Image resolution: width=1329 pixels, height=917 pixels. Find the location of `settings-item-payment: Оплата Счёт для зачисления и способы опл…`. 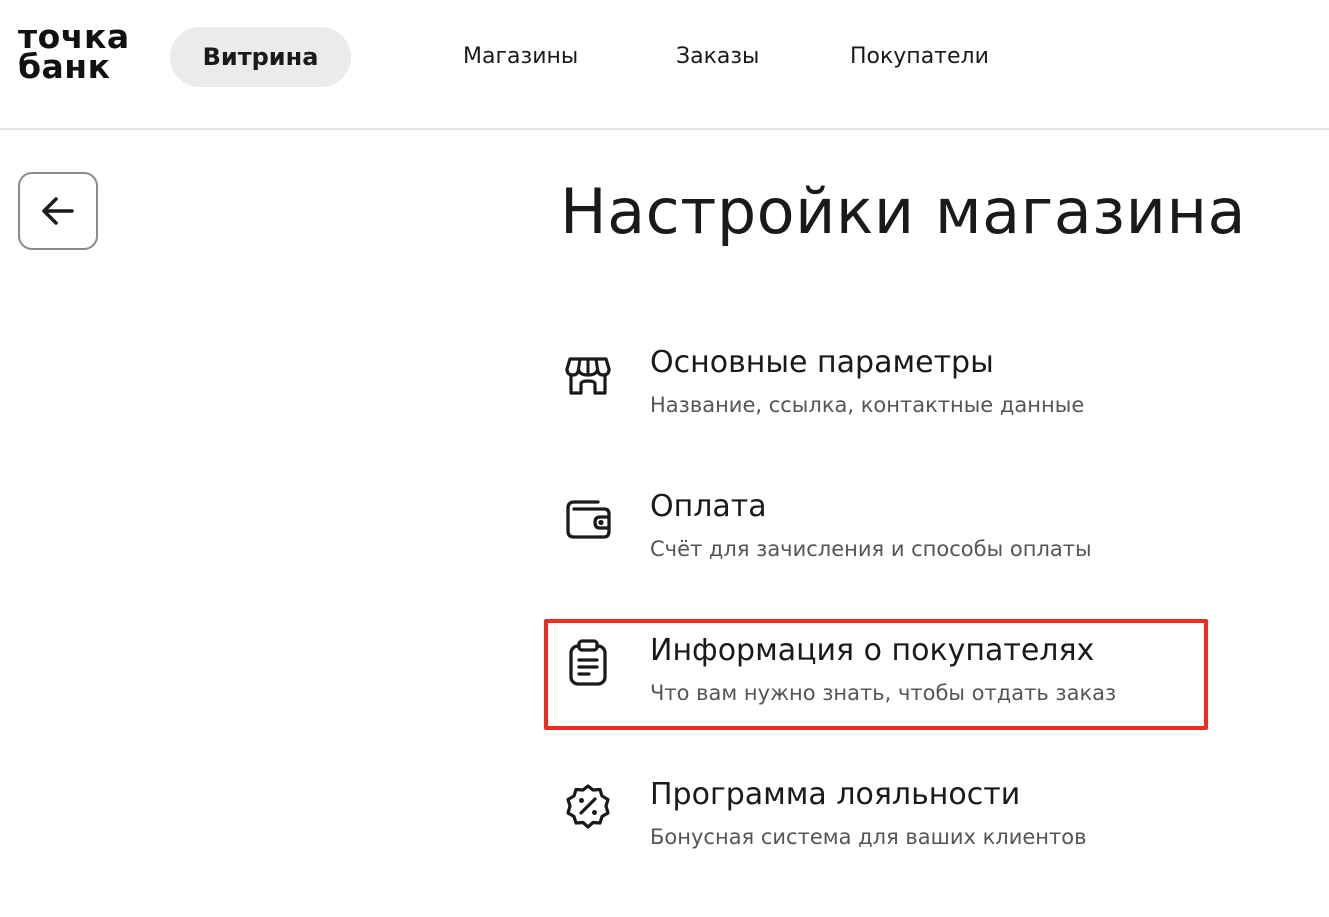

settings-item-payment: Оплата Счёт для зачисления и способы опл… is located at coordinates (880, 539).